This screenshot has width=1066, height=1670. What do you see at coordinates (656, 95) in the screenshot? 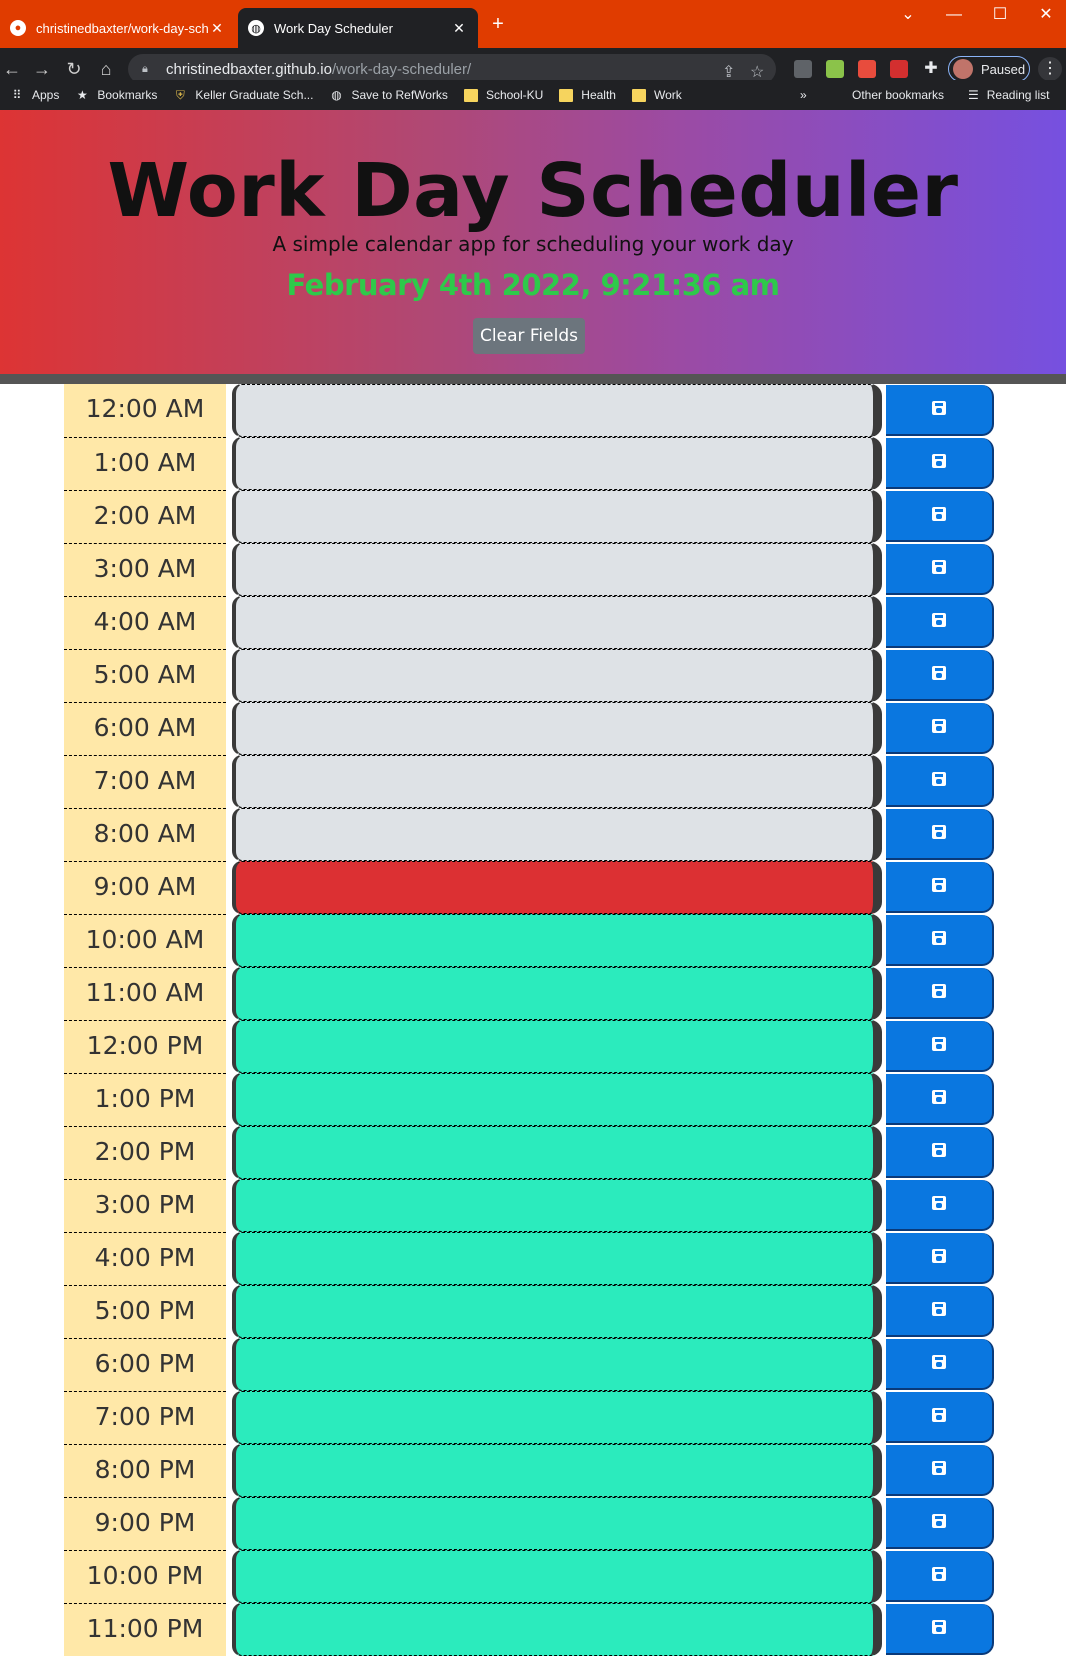
I see `bookmark-work: Work` at bounding box center [656, 95].